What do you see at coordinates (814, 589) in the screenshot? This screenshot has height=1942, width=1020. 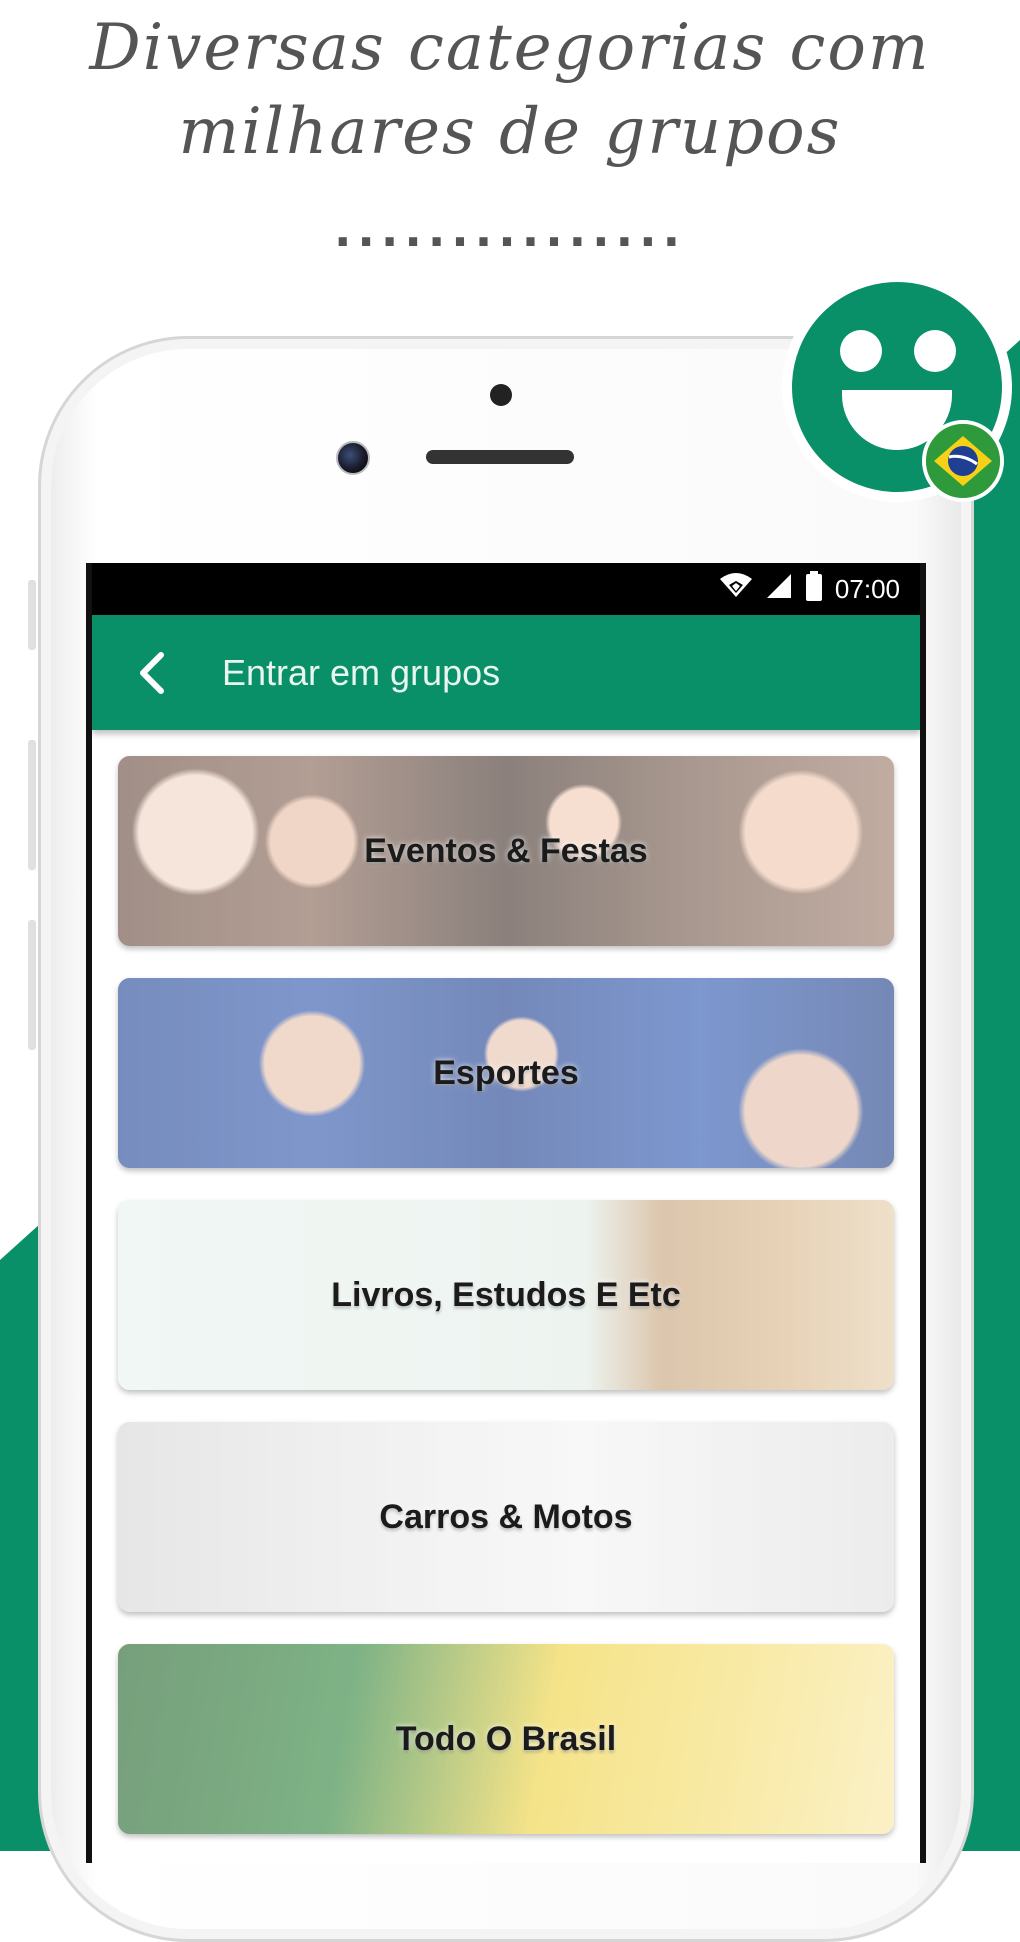 I see `battery-icon` at bounding box center [814, 589].